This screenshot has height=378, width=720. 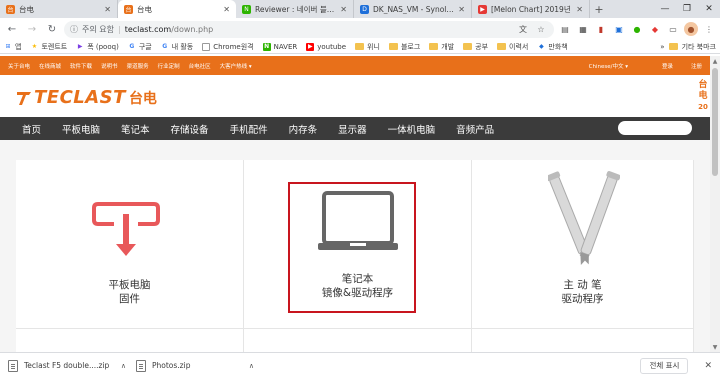 I want to click on language-select: Chinese/中文 ▾, so click(x=608, y=66).